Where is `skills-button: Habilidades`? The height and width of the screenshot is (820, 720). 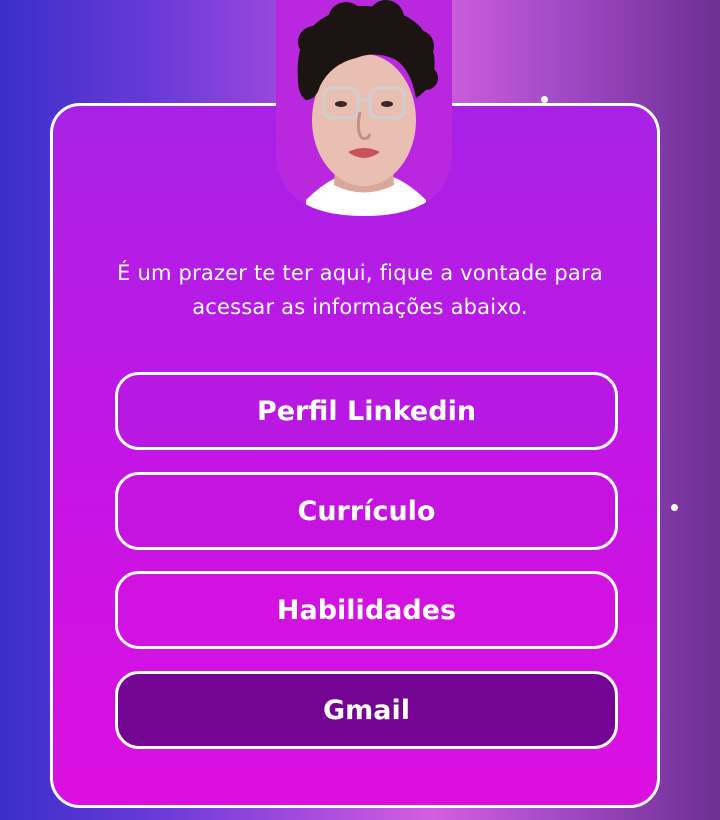 skills-button: Habilidades is located at coordinates (366, 610).